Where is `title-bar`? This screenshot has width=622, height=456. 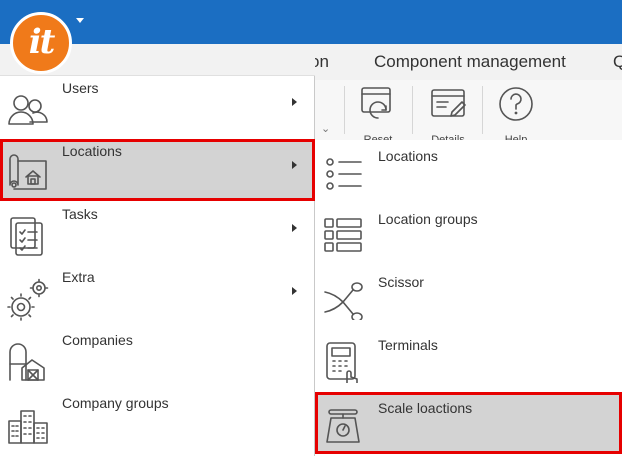
title-bar is located at coordinates (311, 22).